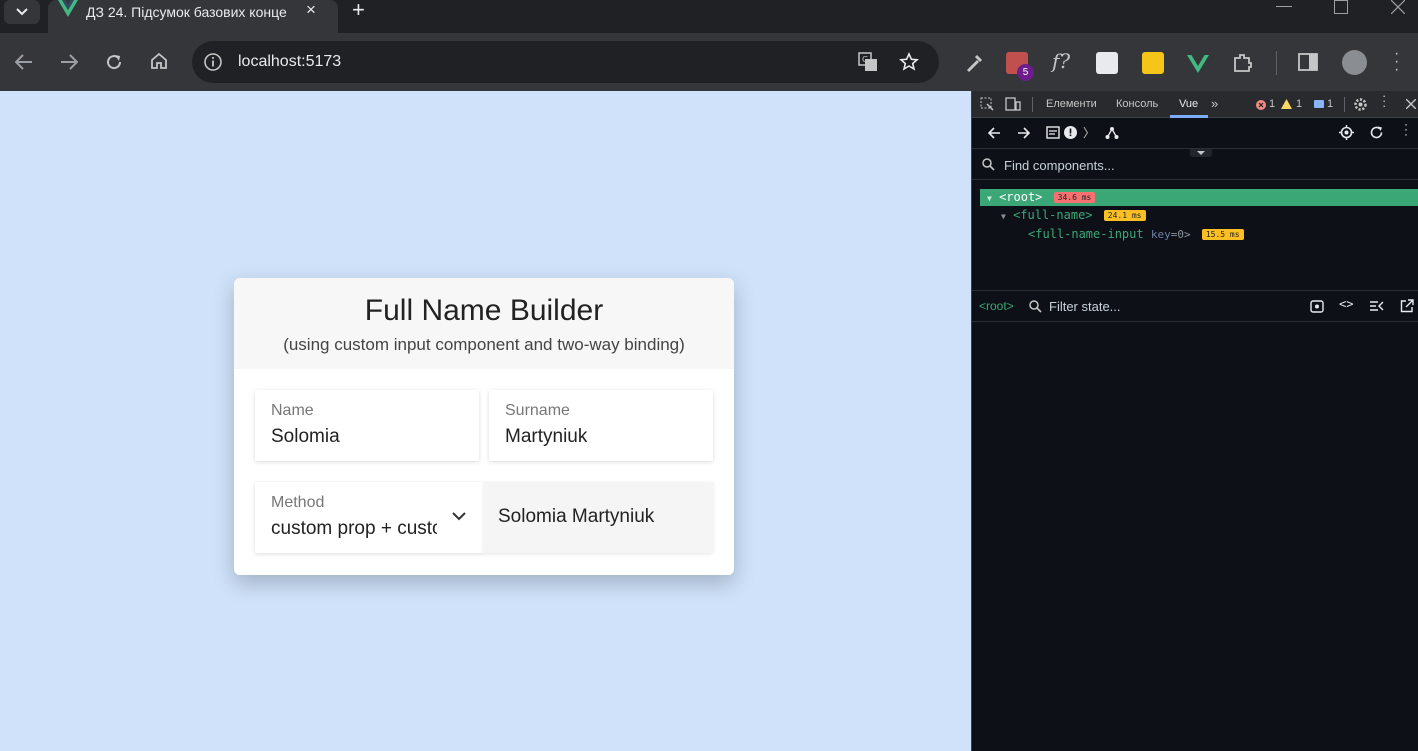 The image size is (1418, 751). What do you see at coordinates (1261, 105) in the screenshot?
I see `error-icon` at bounding box center [1261, 105].